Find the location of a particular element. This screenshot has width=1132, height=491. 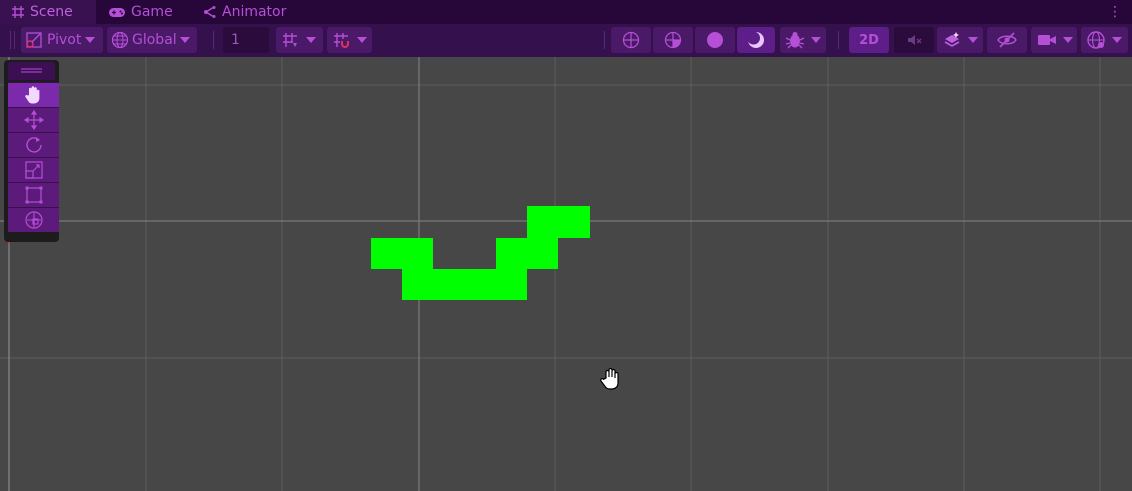

move-icon is located at coordinates (33, 120).